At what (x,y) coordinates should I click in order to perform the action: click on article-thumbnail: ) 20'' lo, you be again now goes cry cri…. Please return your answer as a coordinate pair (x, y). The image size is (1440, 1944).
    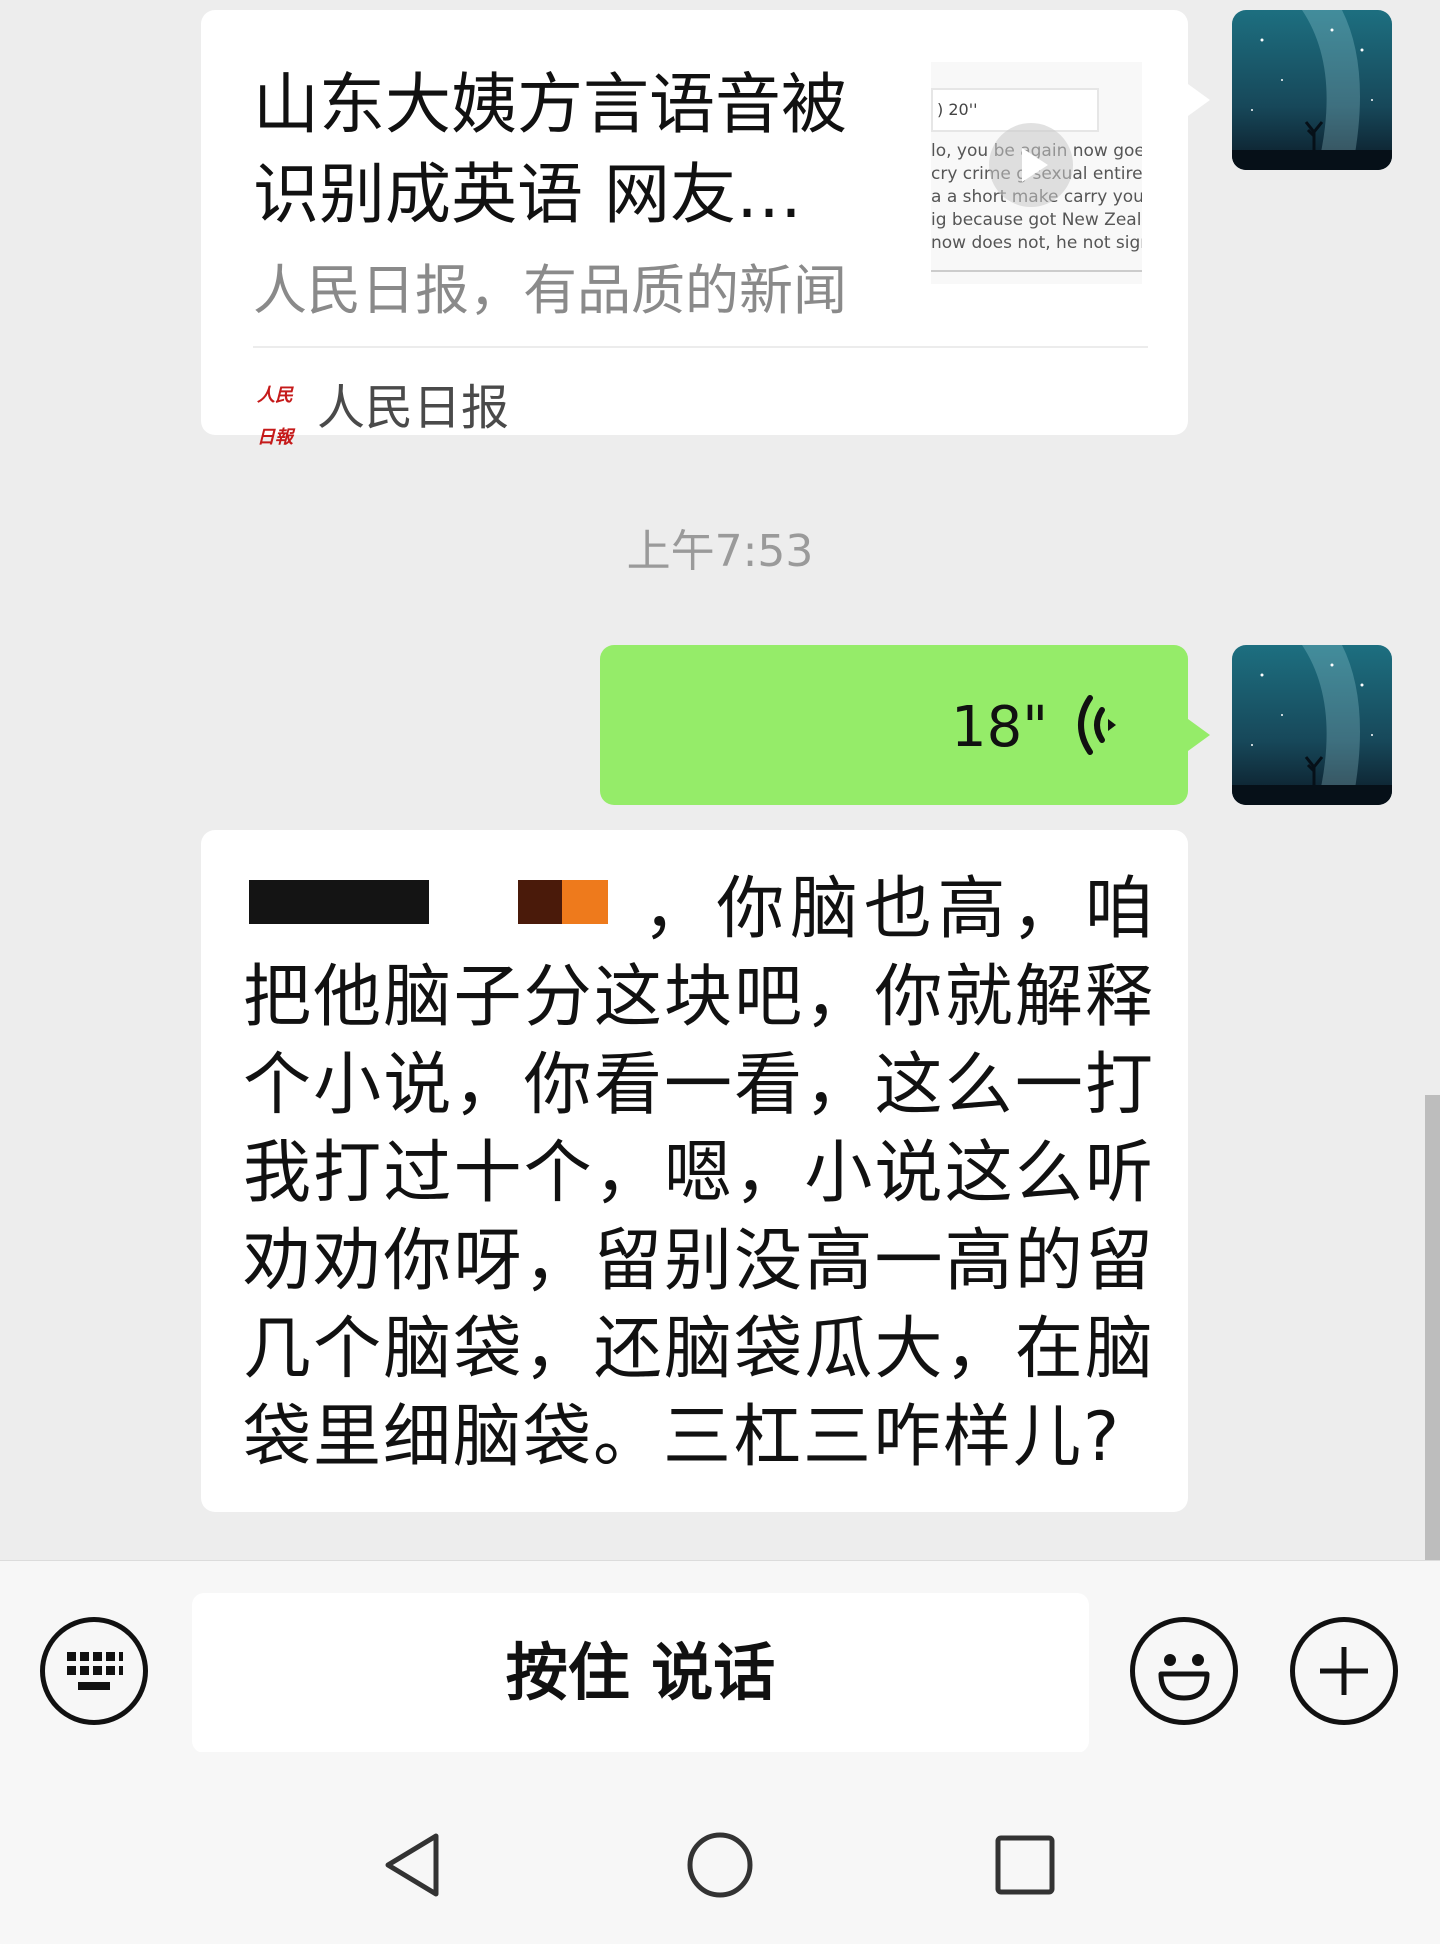
    Looking at the image, I should click on (1036, 173).